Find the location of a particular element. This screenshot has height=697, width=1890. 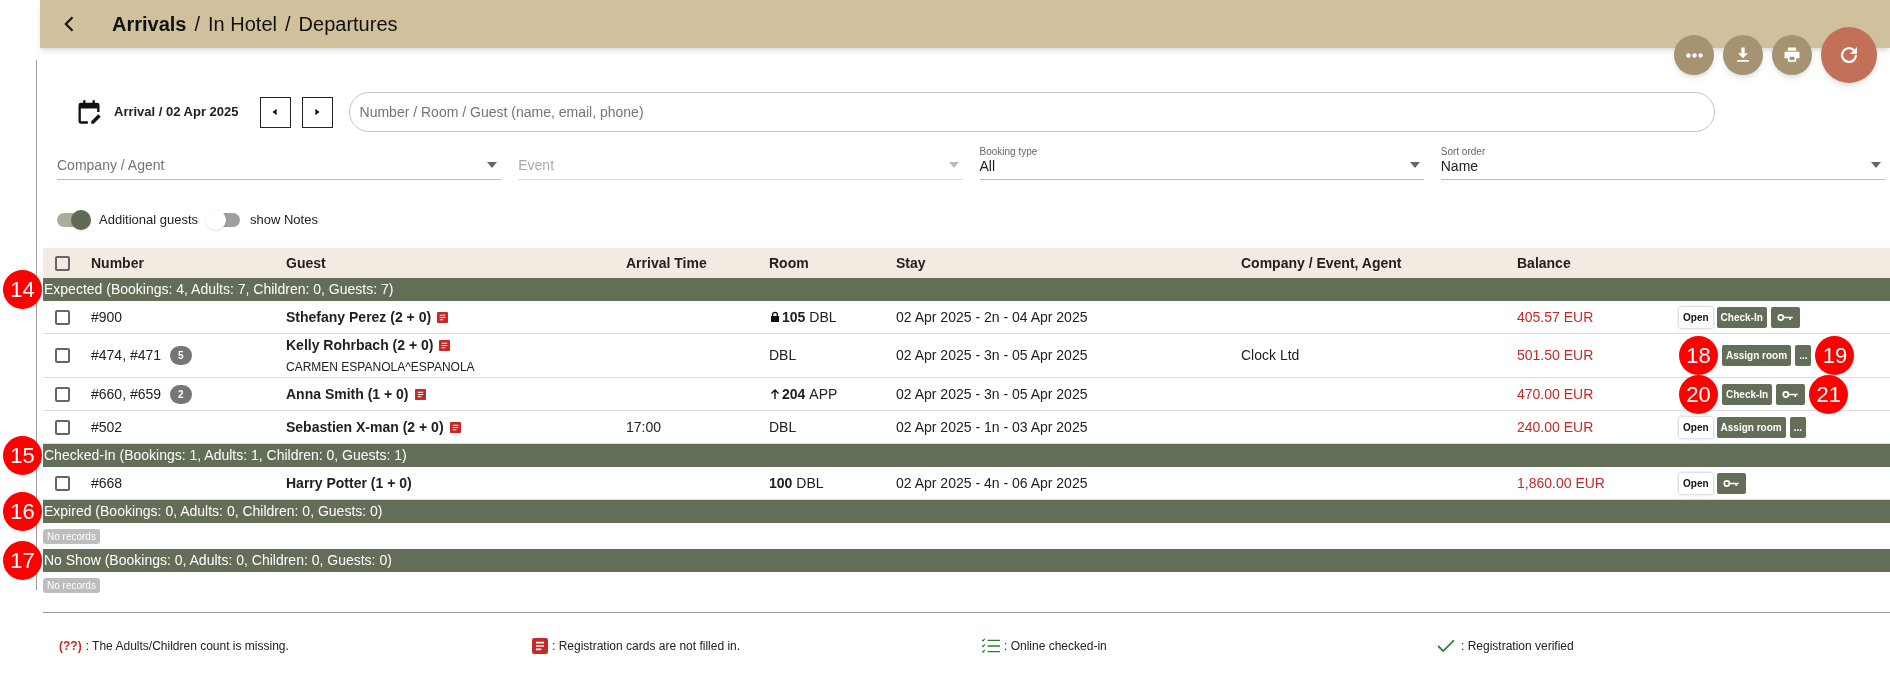

toggle-label: Additional guests is located at coordinates (148, 220).